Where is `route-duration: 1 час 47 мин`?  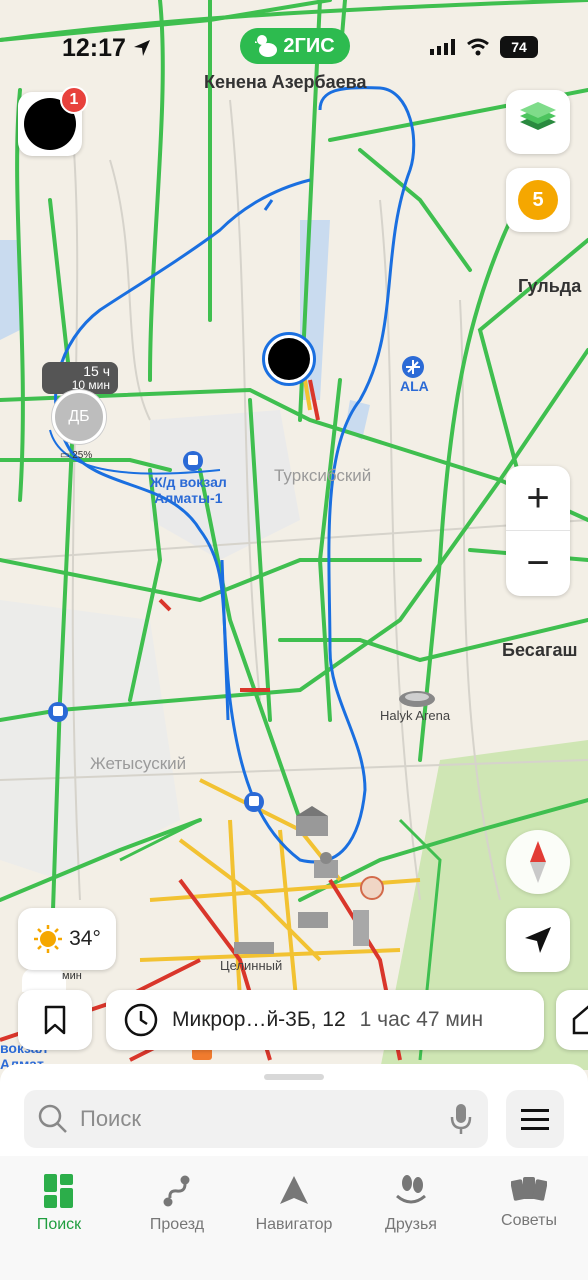
route-duration: 1 час 47 мин is located at coordinates (421, 1019).